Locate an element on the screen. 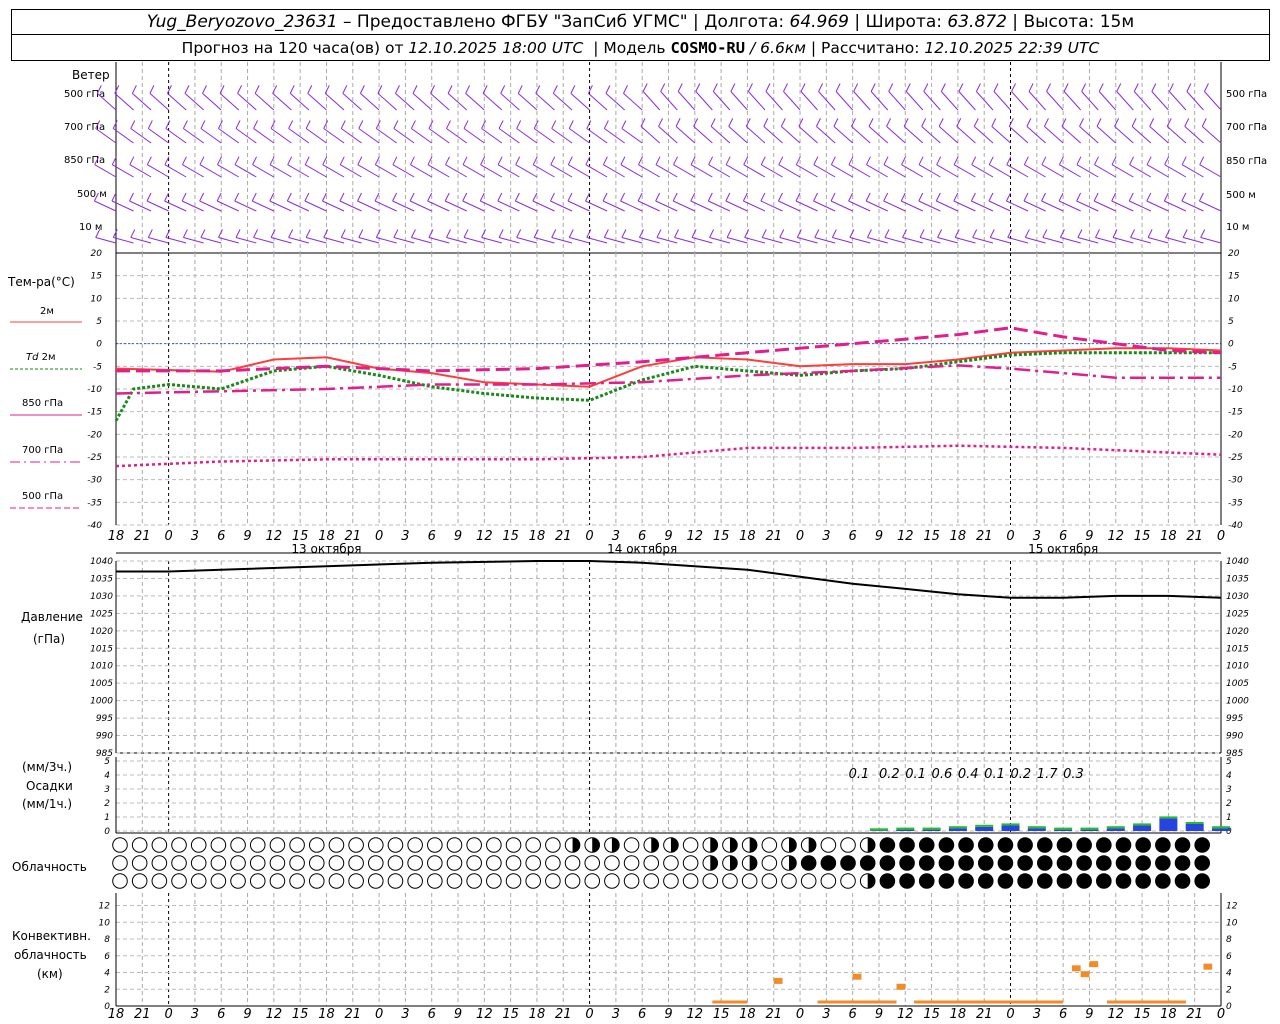  precip-3h-label: 0.1 is located at coordinates (915, 774).